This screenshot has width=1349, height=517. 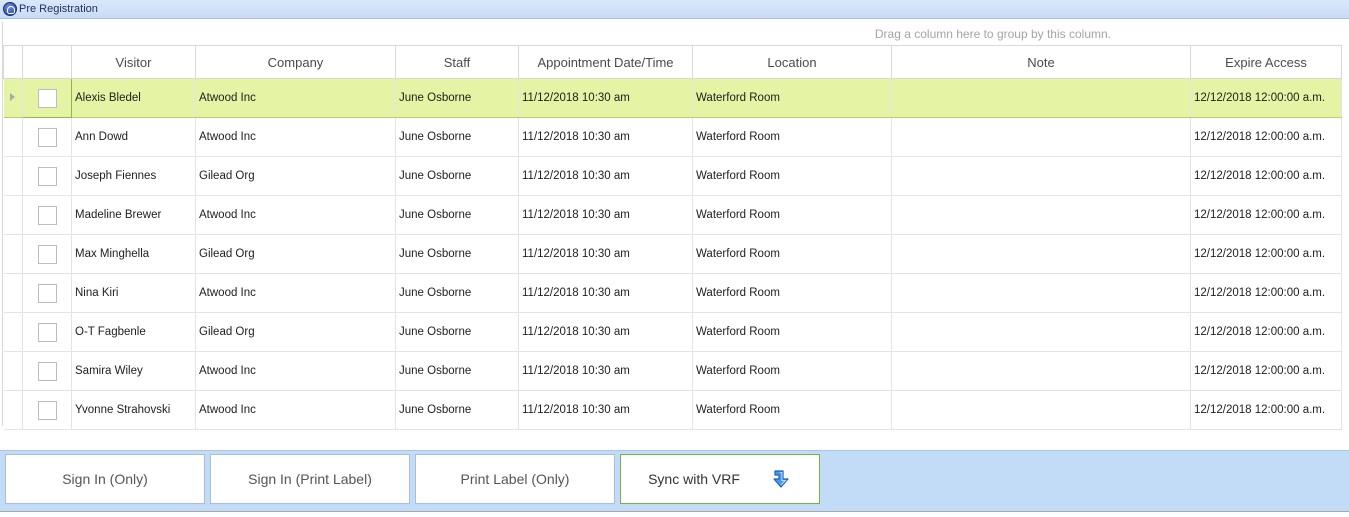 I want to click on column-header-location: Location, so click(x=792, y=62).